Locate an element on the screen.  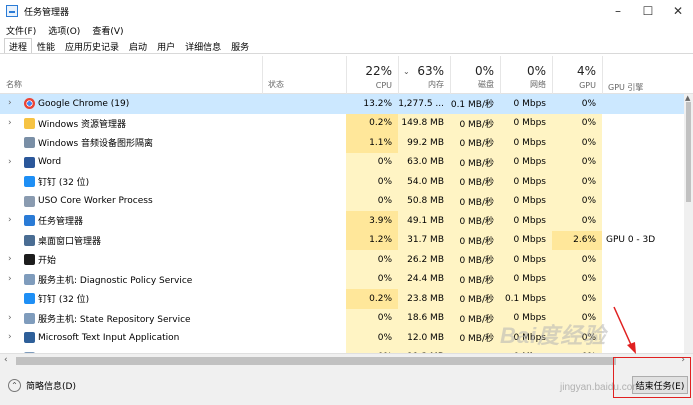
process-row: › Word 0% 63.0 MB 0 MB/秒 0 Mbps 0% is located at coordinates (342, 162).